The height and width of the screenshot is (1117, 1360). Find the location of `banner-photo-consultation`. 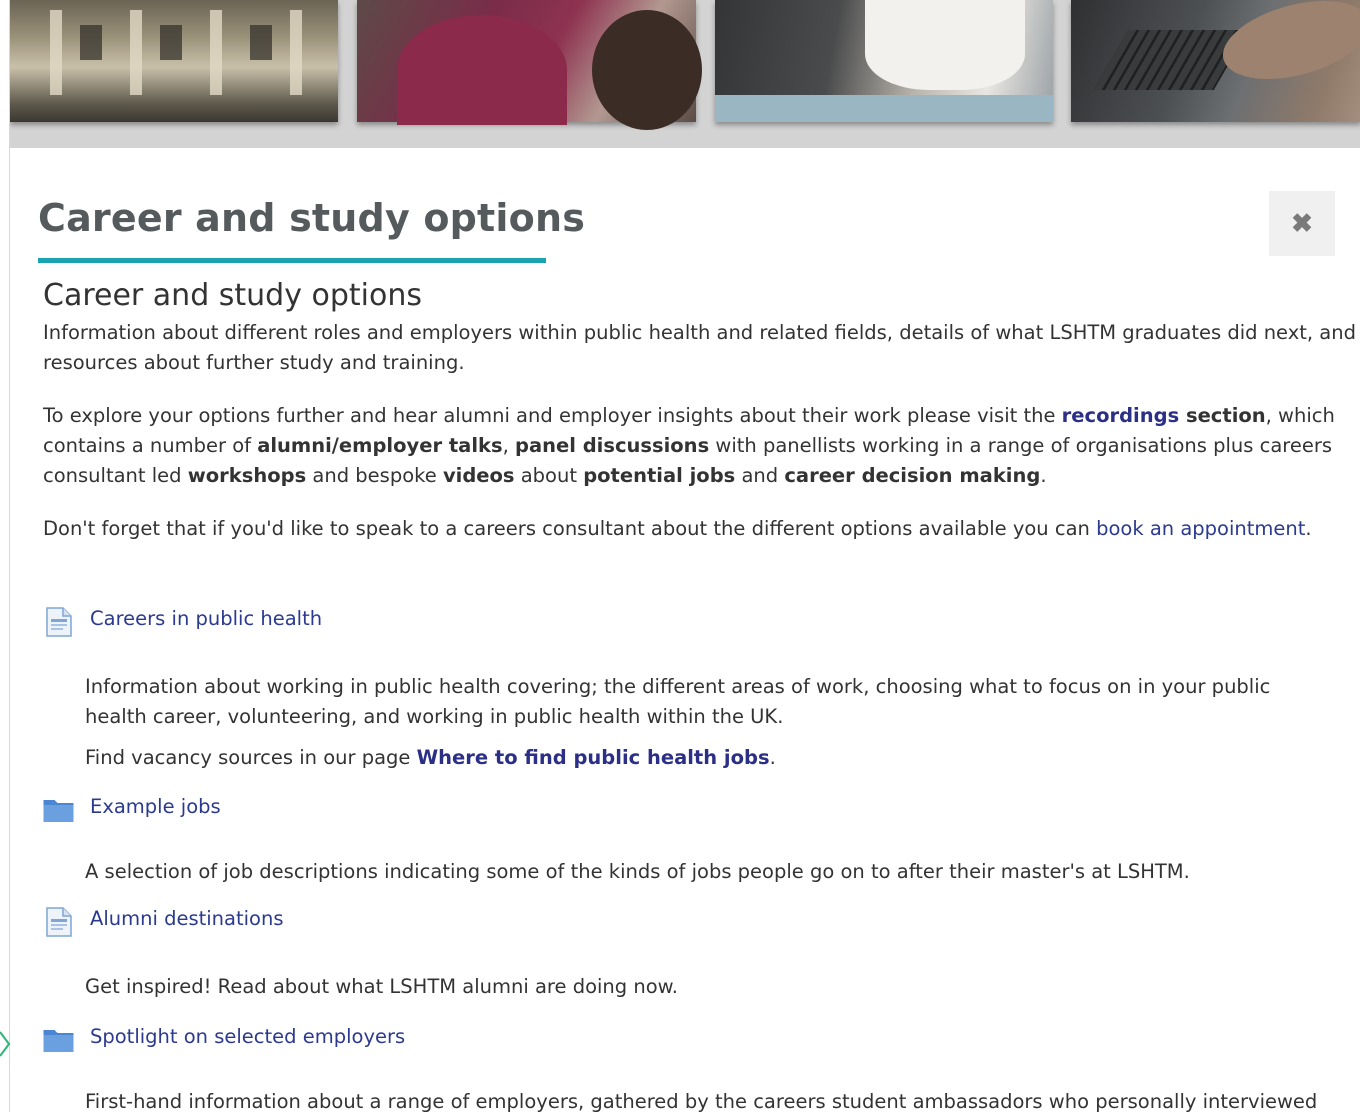

banner-photo-consultation is located at coordinates (529, 65).